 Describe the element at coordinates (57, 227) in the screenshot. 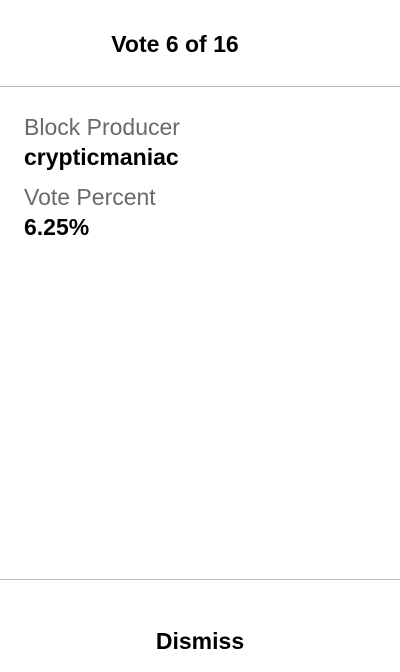

I see `vote-percent-value: 6.25%` at that location.